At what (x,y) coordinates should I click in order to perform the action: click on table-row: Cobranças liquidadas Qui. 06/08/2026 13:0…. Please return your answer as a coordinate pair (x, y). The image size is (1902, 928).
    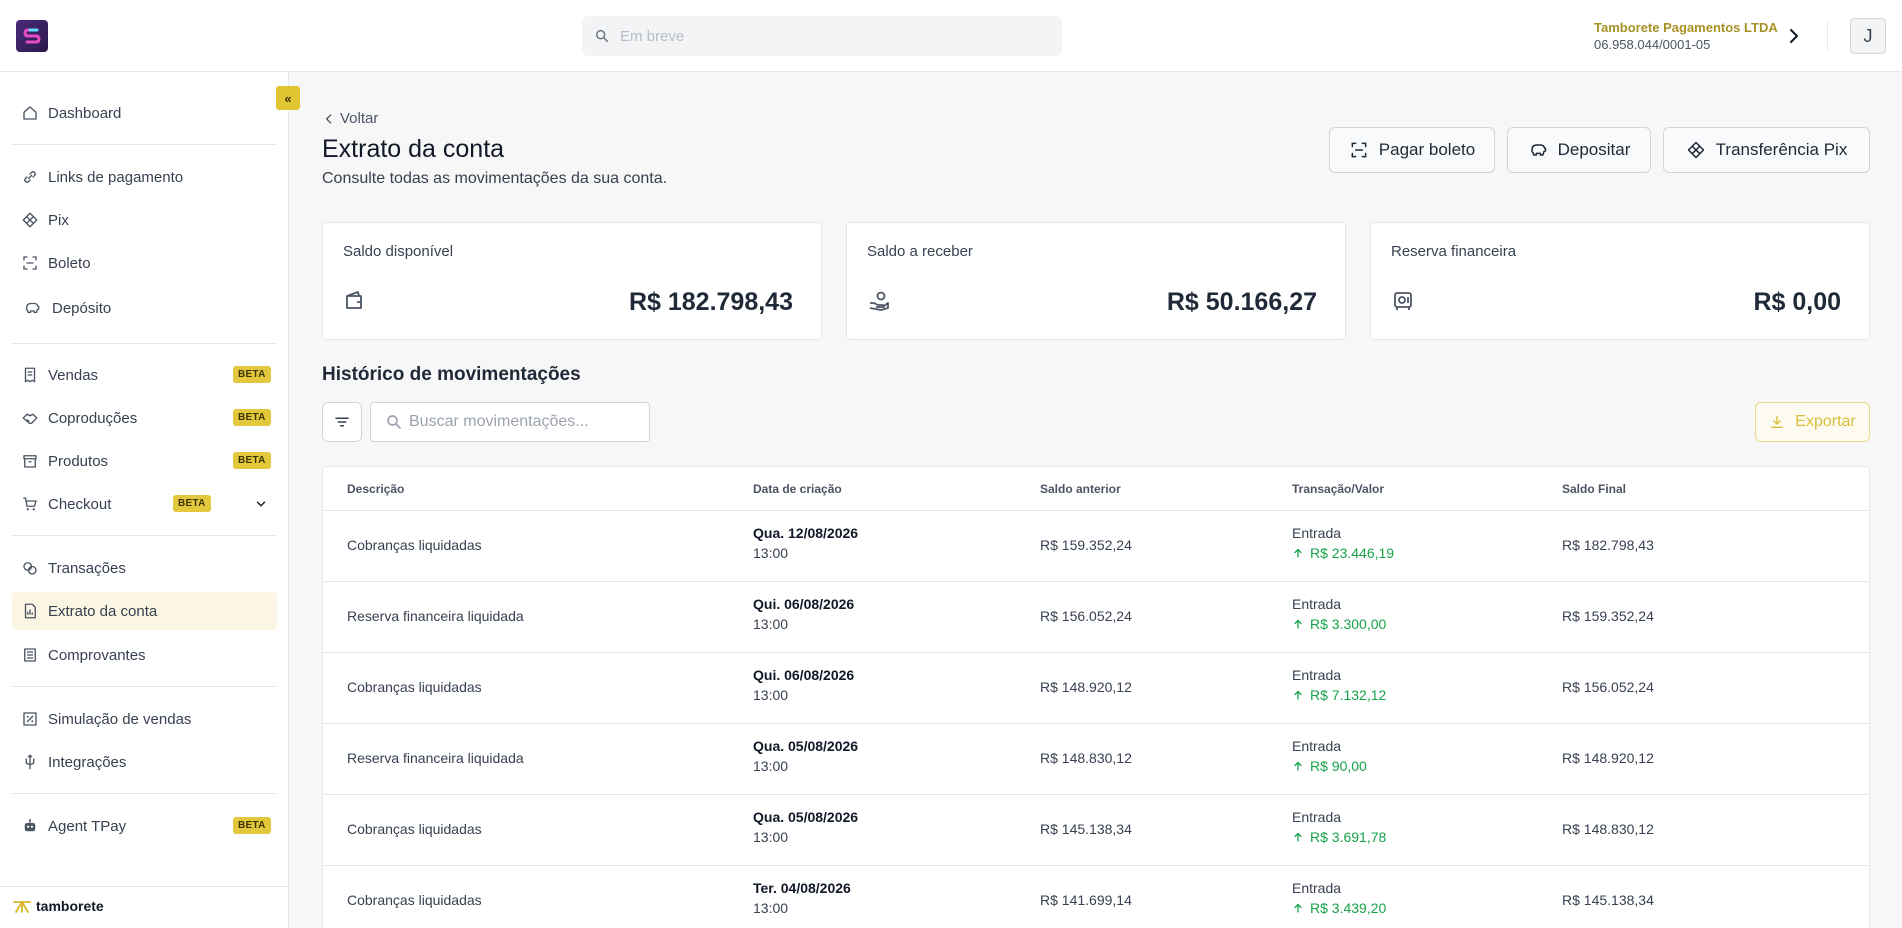
    Looking at the image, I should click on (1096, 688).